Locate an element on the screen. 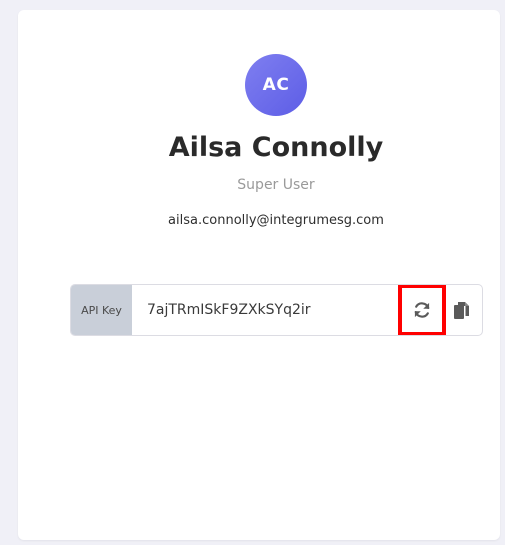 This screenshot has width=505, height=545. copy-icon is located at coordinates (461, 310).